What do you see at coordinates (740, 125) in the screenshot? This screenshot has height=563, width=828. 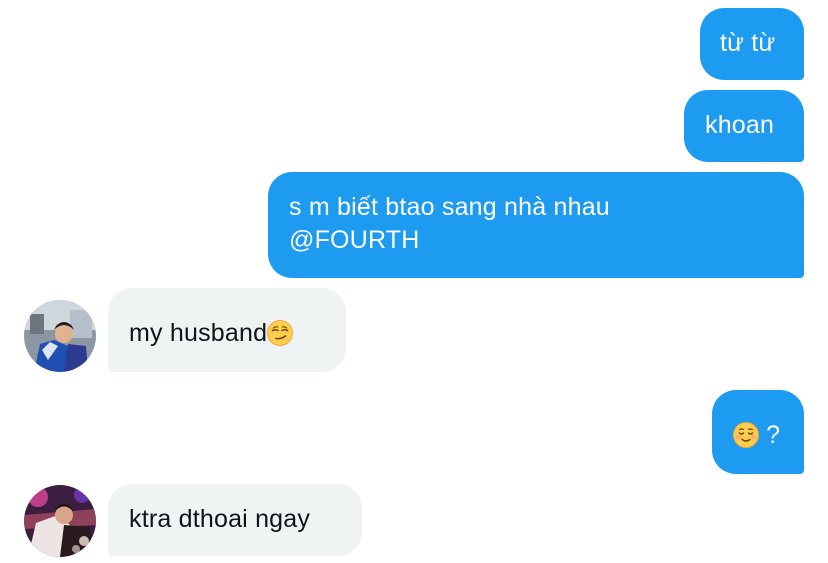 I see `message-text: khoan` at bounding box center [740, 125].